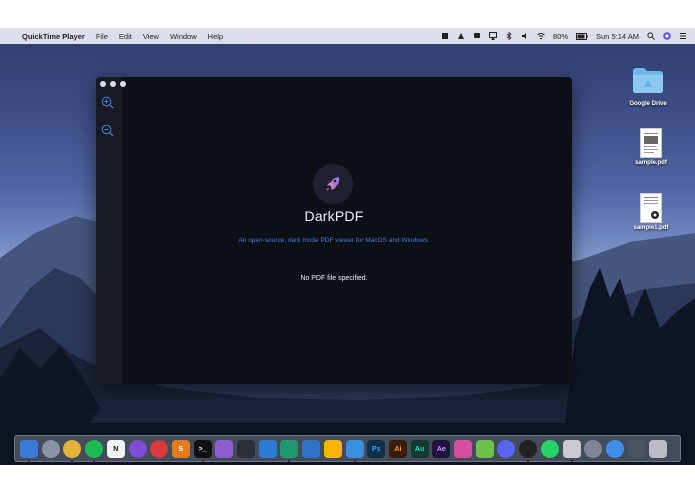 The width and height of the screenshot is (695, 494). I want to click on sourcetree-app-icon, so click(311, 449).